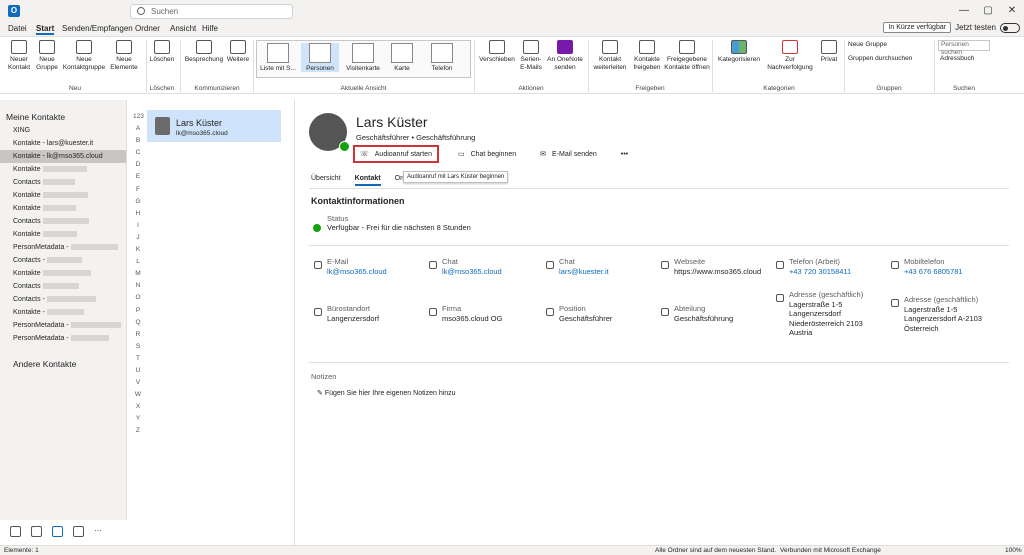 This screenshot has width=1024, height=555. I want to click on alphabet-letter: U, so click(138, 373).